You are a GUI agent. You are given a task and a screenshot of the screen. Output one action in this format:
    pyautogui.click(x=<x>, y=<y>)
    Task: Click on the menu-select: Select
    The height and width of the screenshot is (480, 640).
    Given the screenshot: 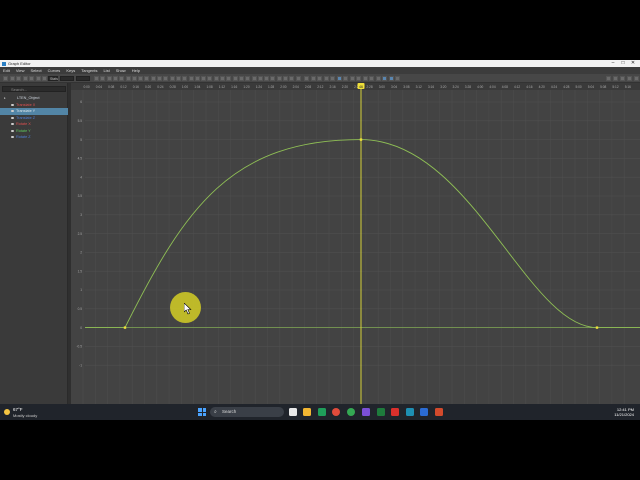 What is the action you would take?
    pyautogui.click(x=36, y=70)
    